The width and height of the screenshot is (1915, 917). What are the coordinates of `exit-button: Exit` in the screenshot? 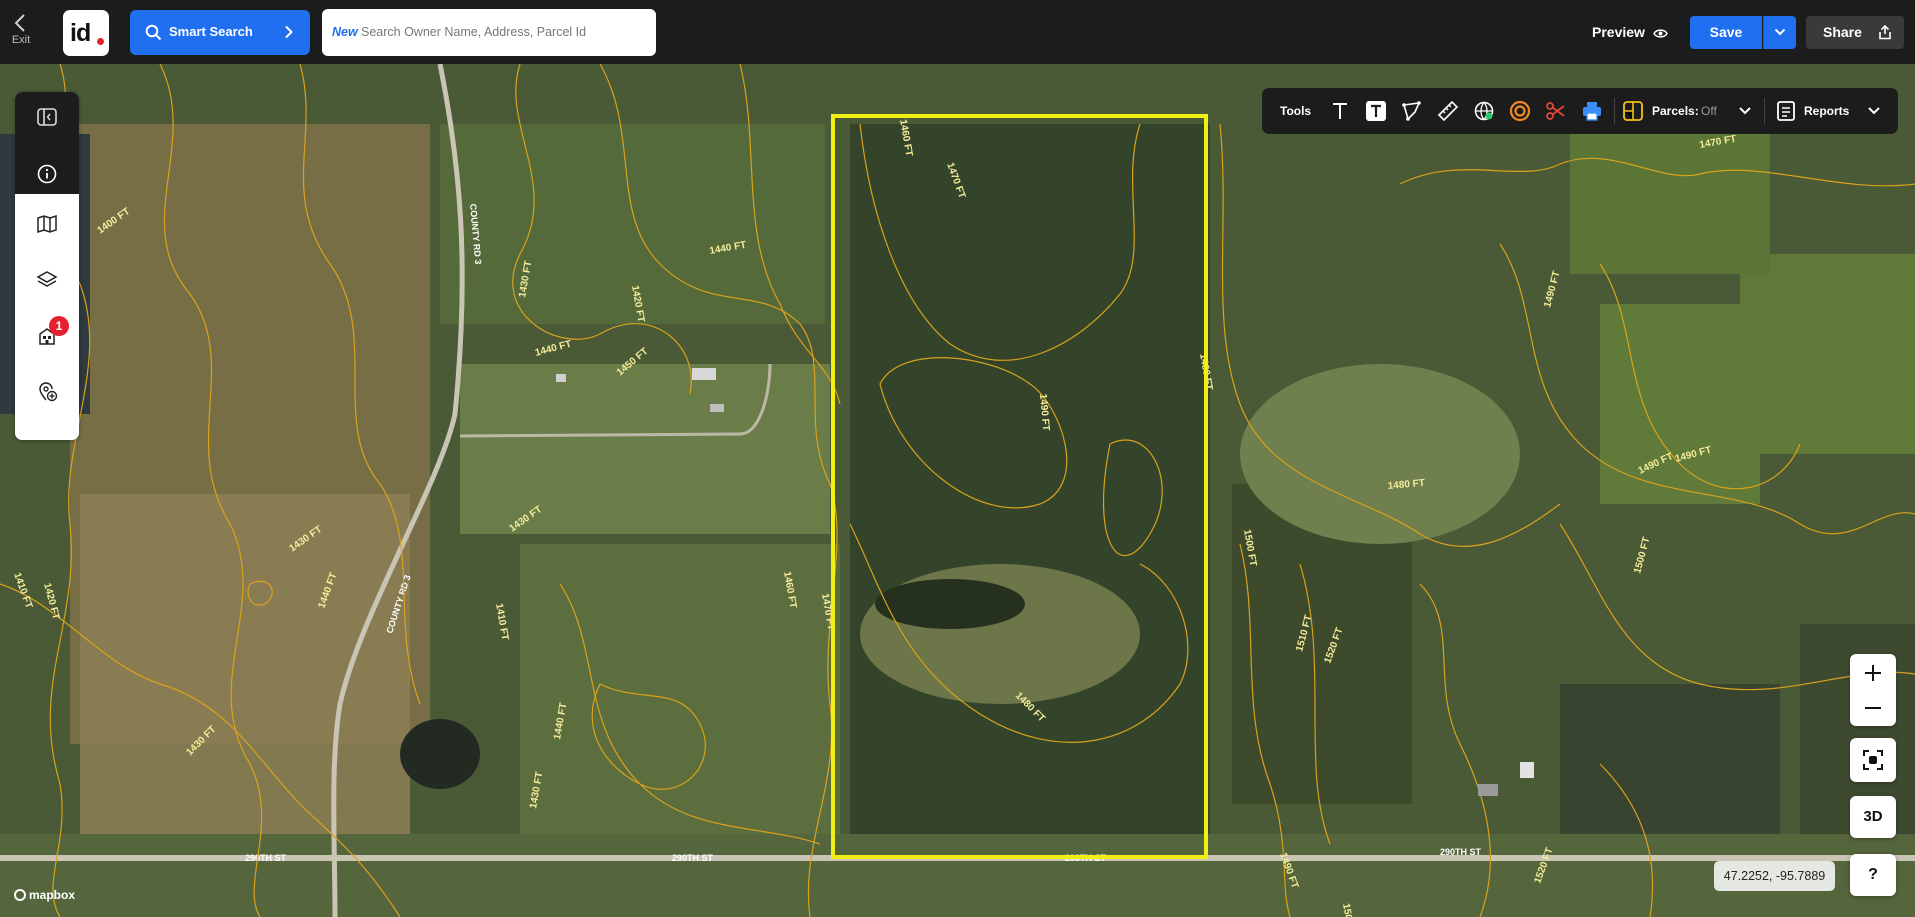 It's located at (21, 33).